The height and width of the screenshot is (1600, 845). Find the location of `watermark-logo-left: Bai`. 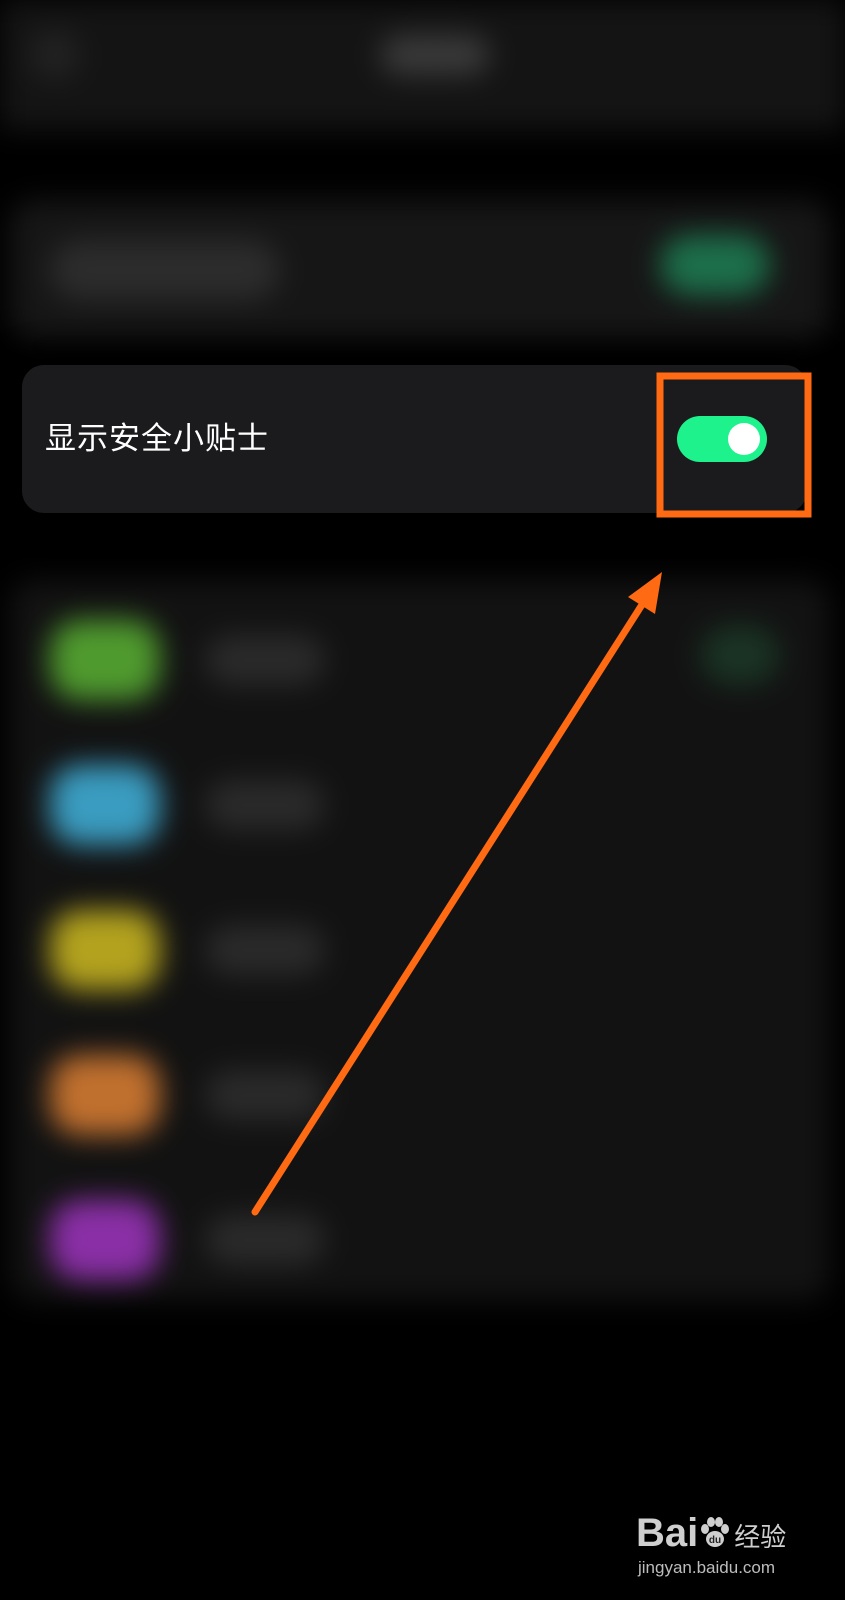

watermark-logo-left: Bai is located at coordinates (667, 1533).